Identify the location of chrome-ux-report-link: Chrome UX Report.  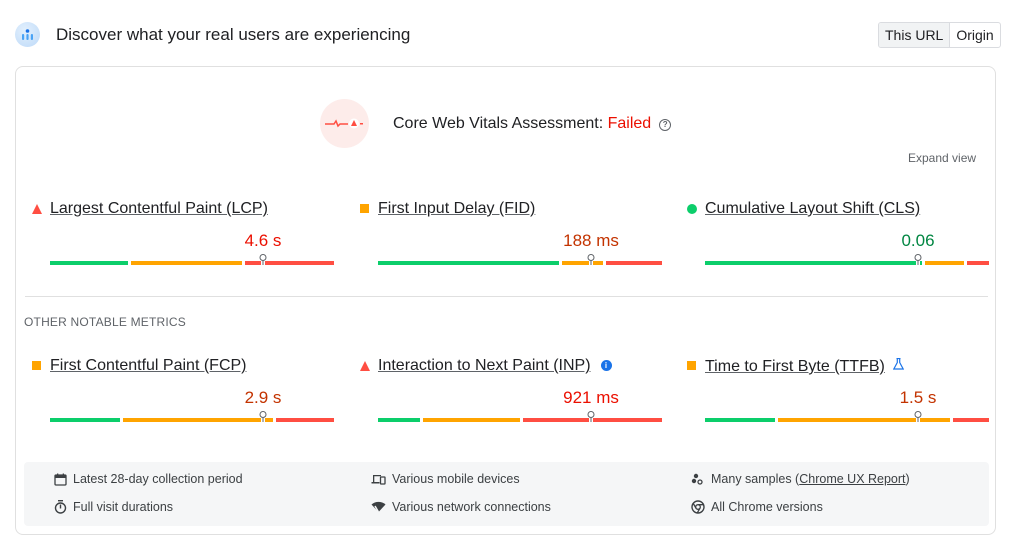
(852, 479).